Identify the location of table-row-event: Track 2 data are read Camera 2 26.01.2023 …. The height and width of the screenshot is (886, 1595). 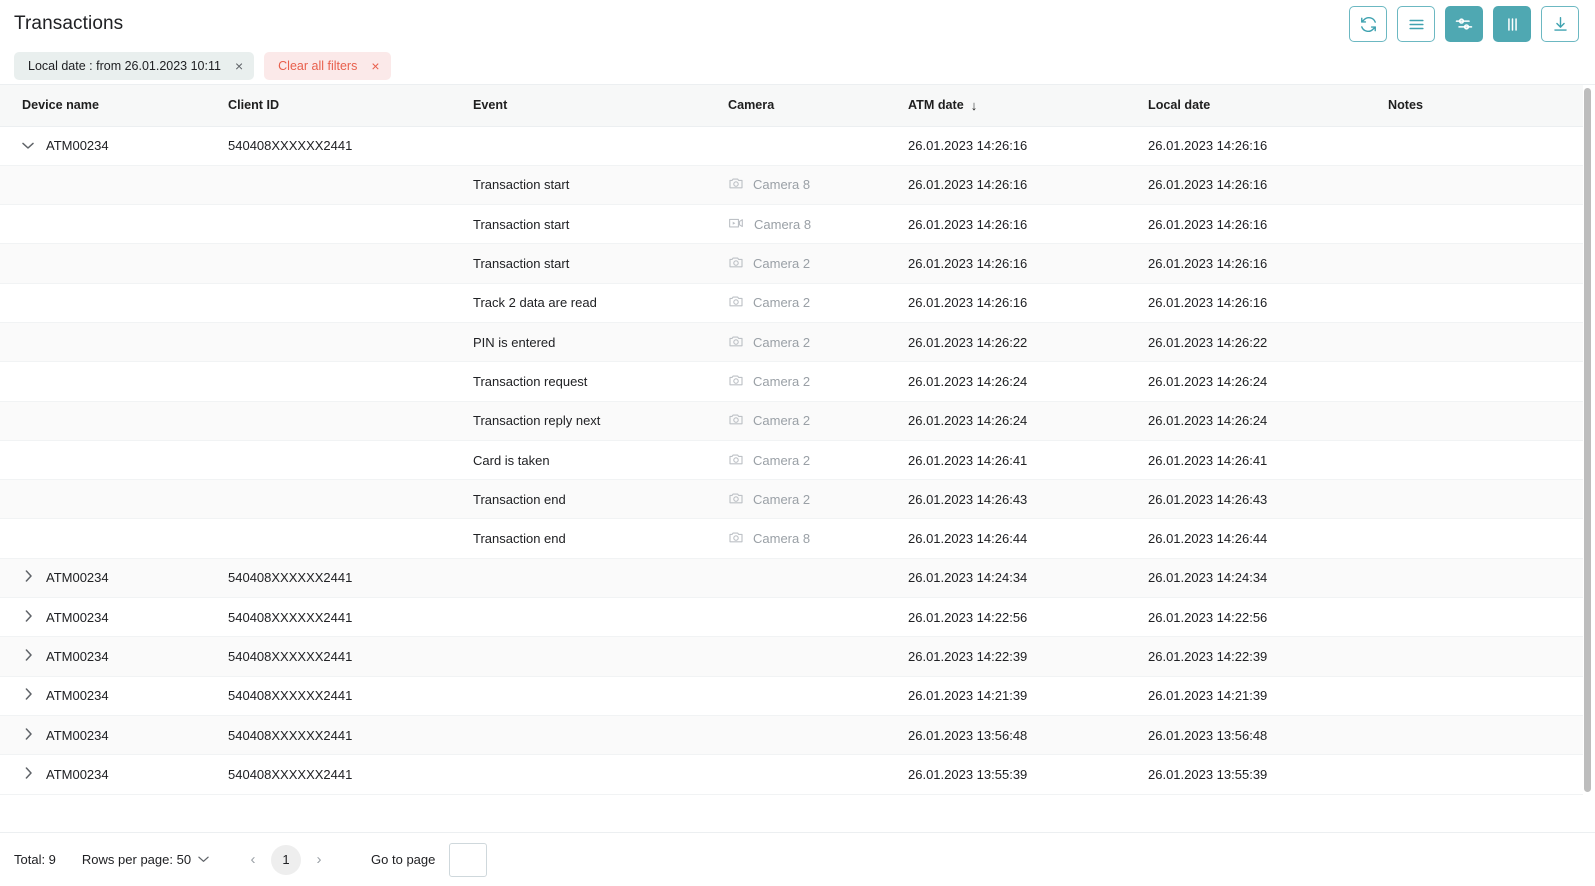
(791, 303).